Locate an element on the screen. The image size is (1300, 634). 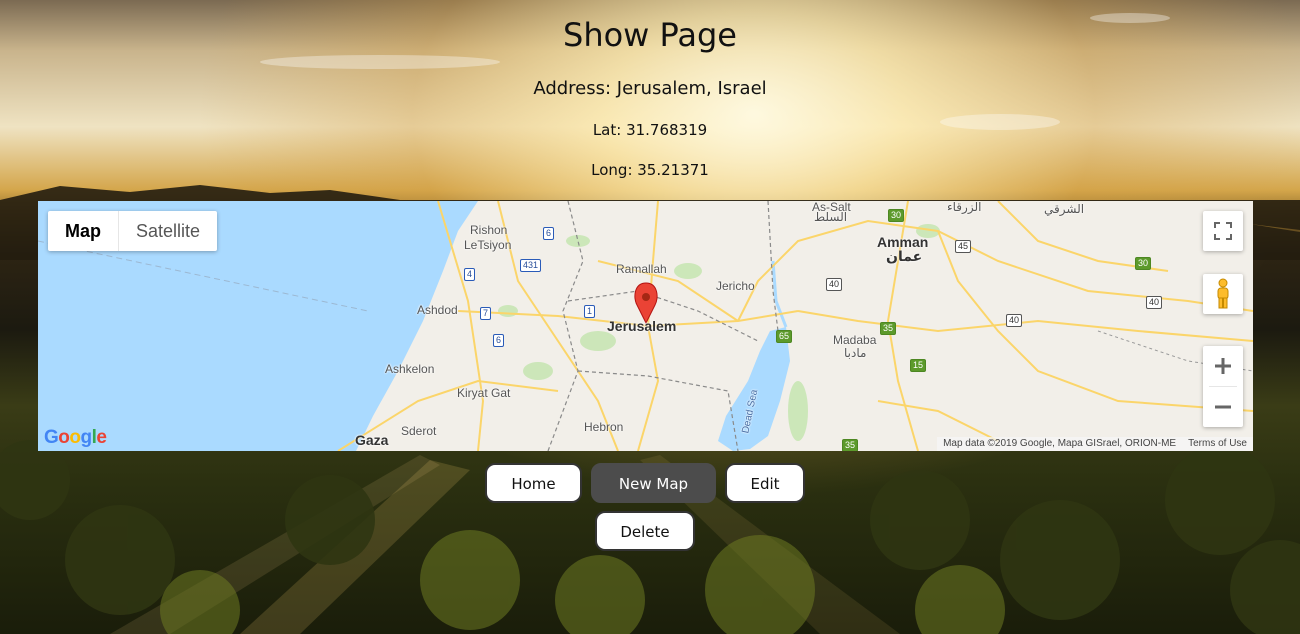
map-label-ramallah: Ramallah is located at coordinates (641, 269).